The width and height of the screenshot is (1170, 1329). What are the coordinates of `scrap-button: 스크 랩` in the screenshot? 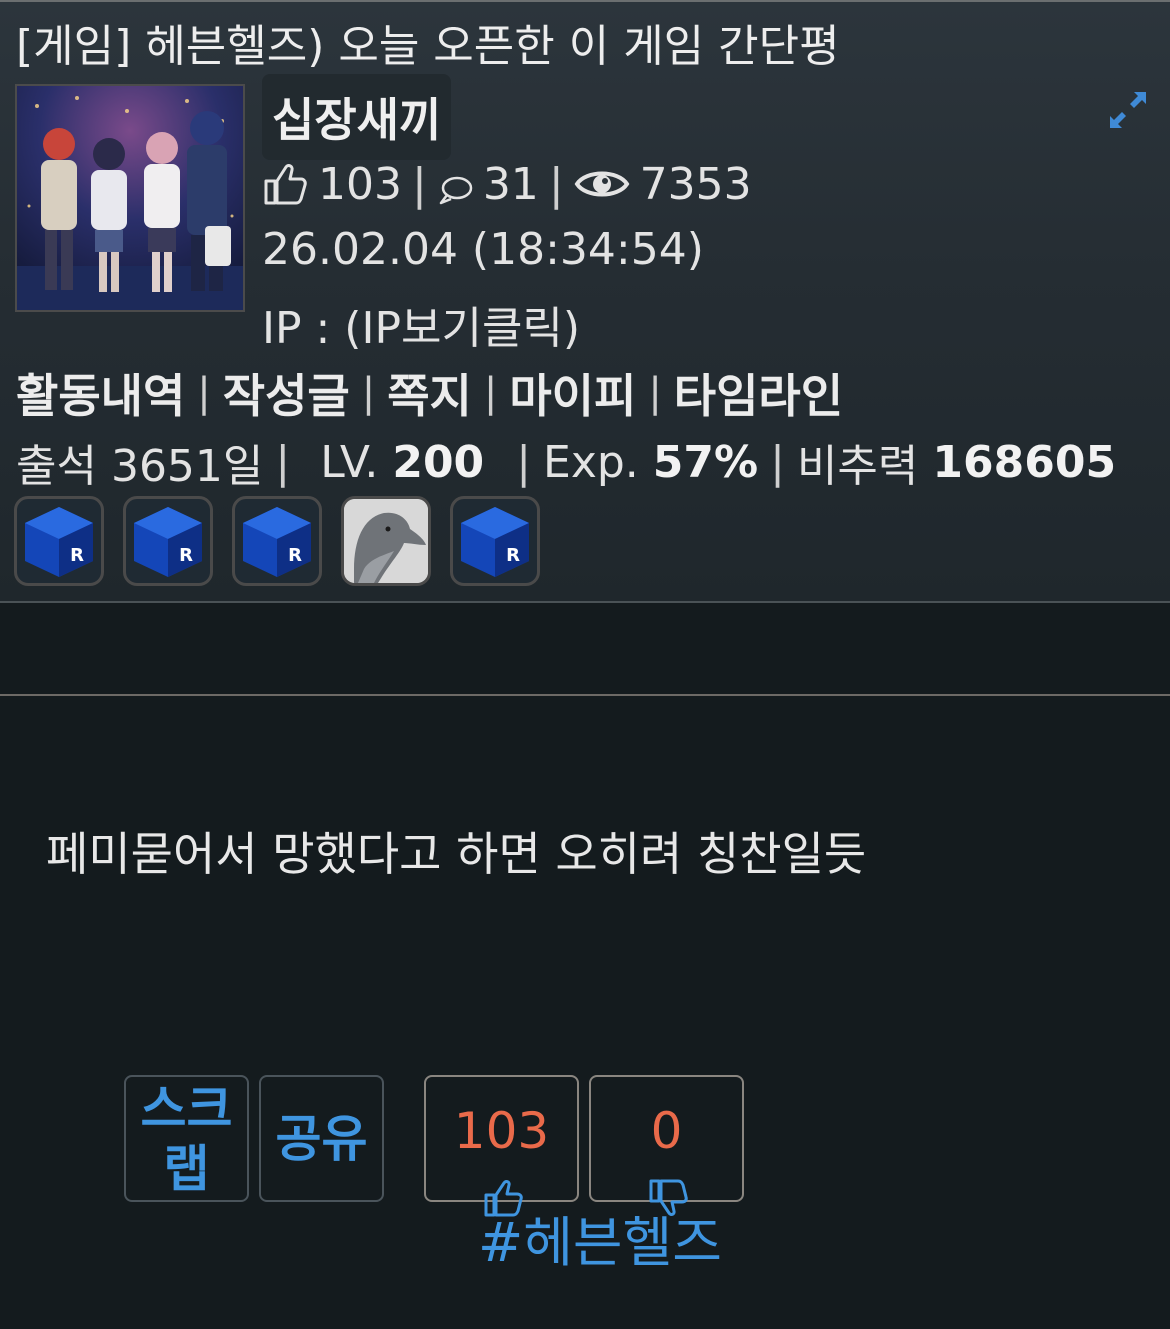 It's located at (186, 1138).